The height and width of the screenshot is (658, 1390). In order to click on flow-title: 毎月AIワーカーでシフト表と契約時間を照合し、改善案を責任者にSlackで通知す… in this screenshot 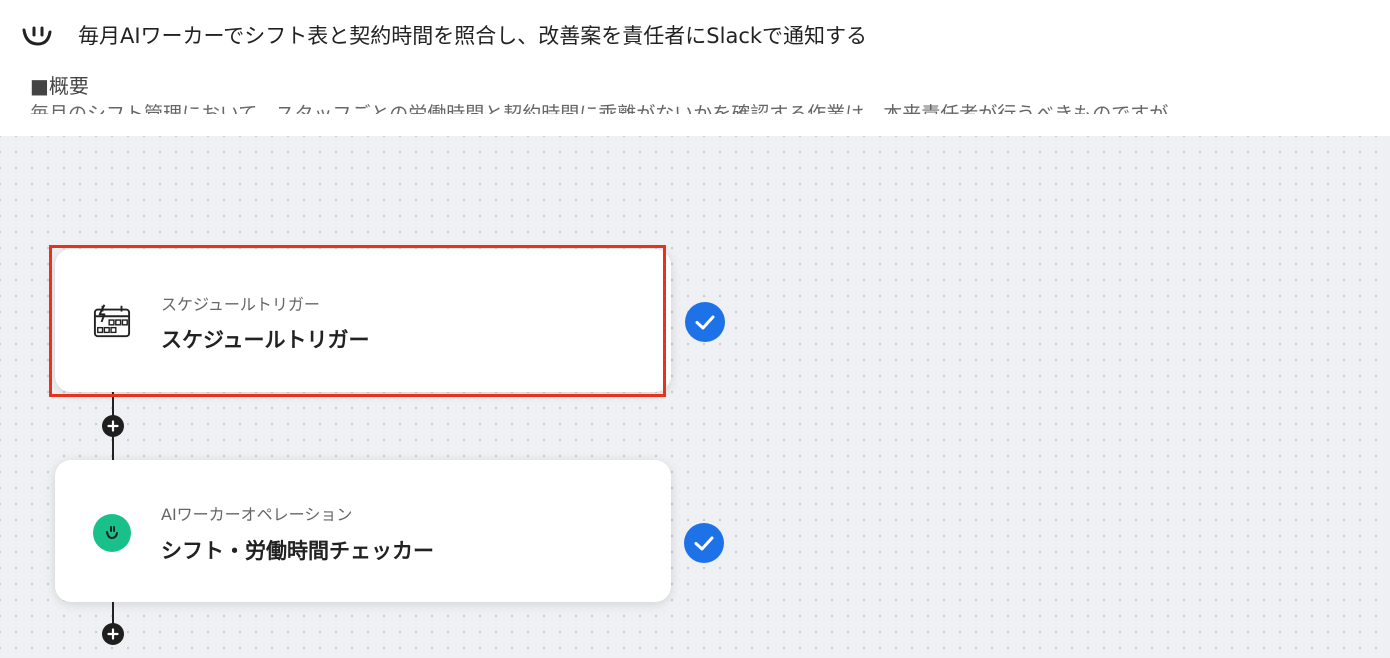, I will do `click(473, 36)`.